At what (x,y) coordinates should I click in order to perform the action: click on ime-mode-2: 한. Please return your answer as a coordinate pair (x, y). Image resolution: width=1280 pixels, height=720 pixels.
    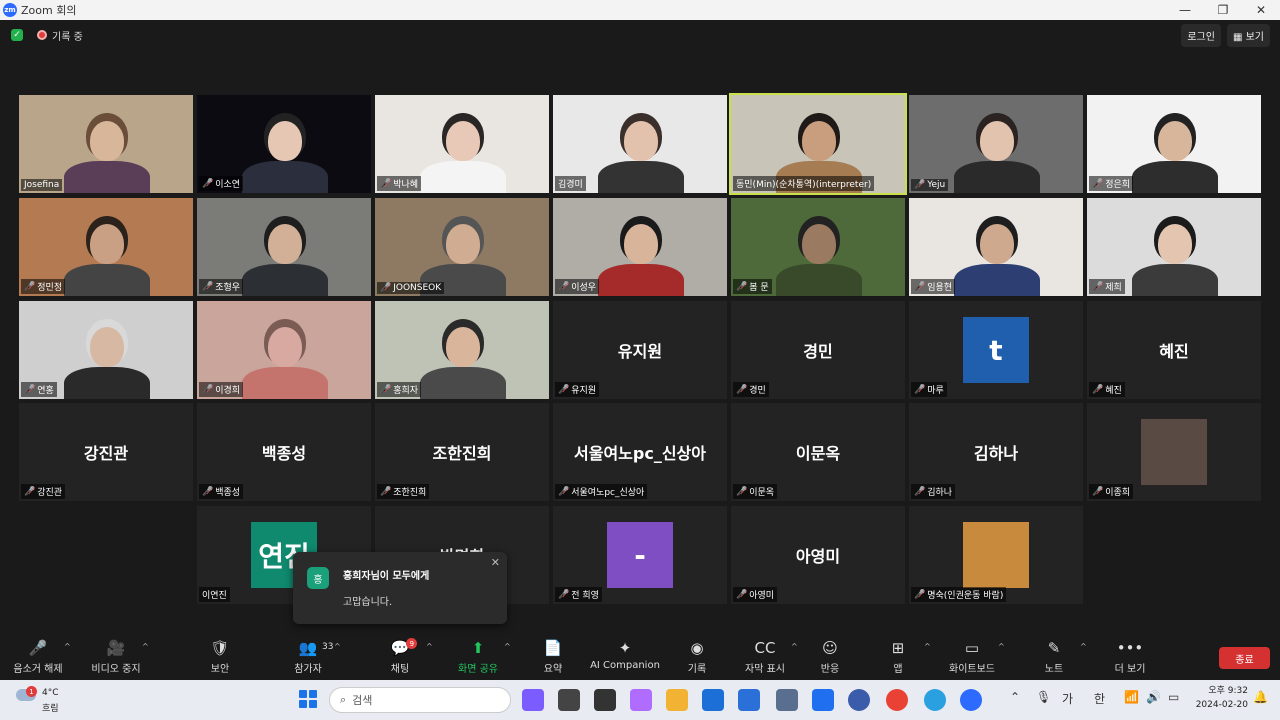
    Looking at the image, I should click on (1099, 698).